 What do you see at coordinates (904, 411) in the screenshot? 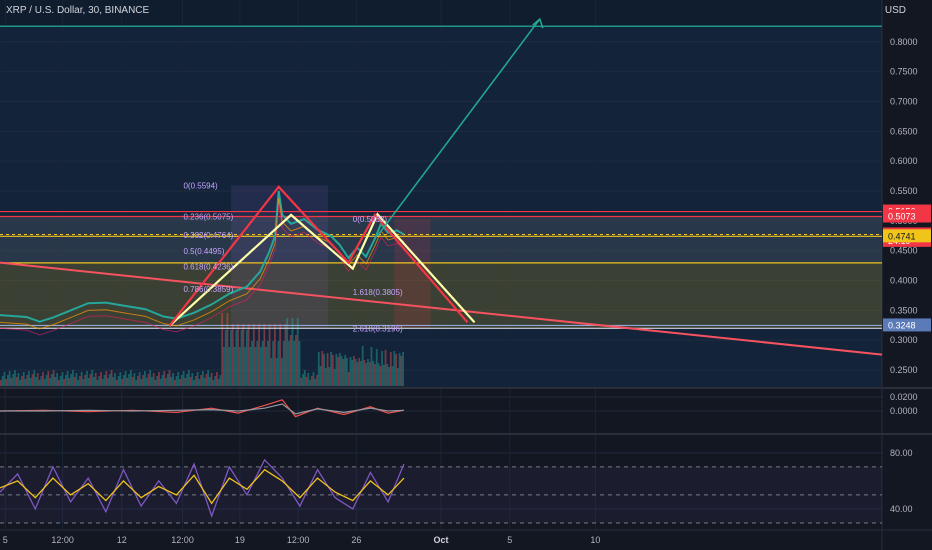
I see `y-tick-label: 0.0000` at bounding box center [904, 411].